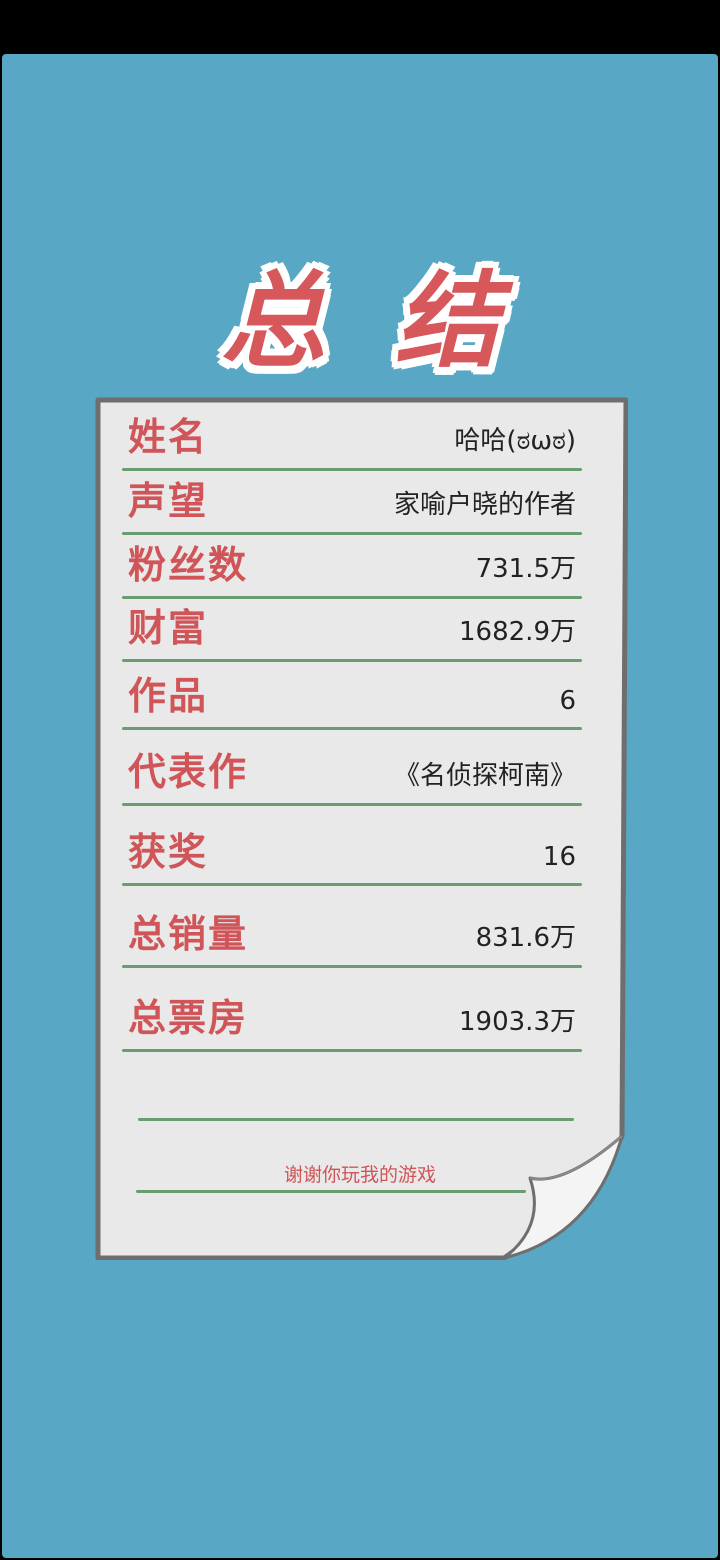 Image resolution: width=720 pixels, height=1560 pixels. What do you see at coordinates (188, 772) in the screenshot?
I see `masterpiece-label: 代表作` at bounding box center [188, 772].